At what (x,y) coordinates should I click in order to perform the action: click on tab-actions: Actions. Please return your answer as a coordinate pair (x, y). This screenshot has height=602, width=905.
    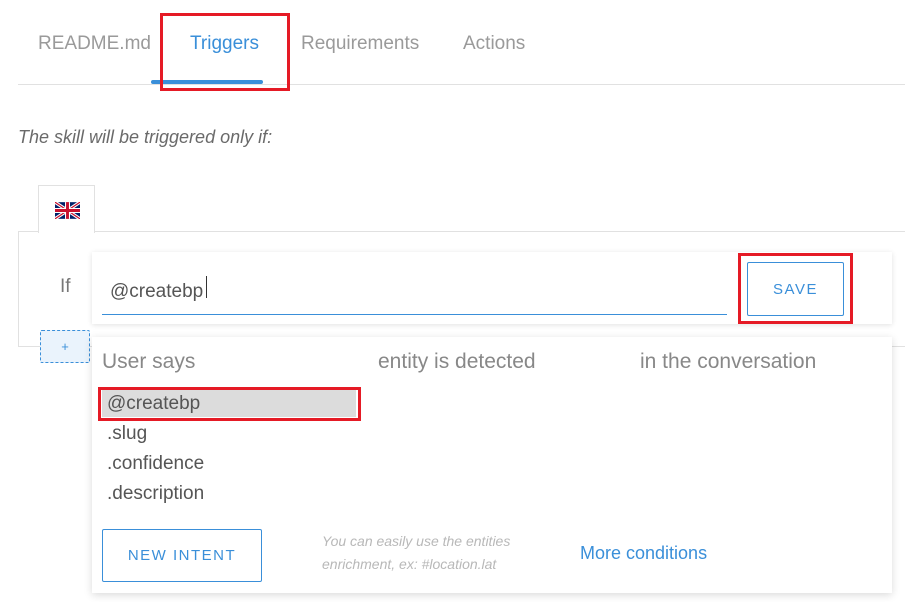
    Looking at the image, I should click on (494, 44).